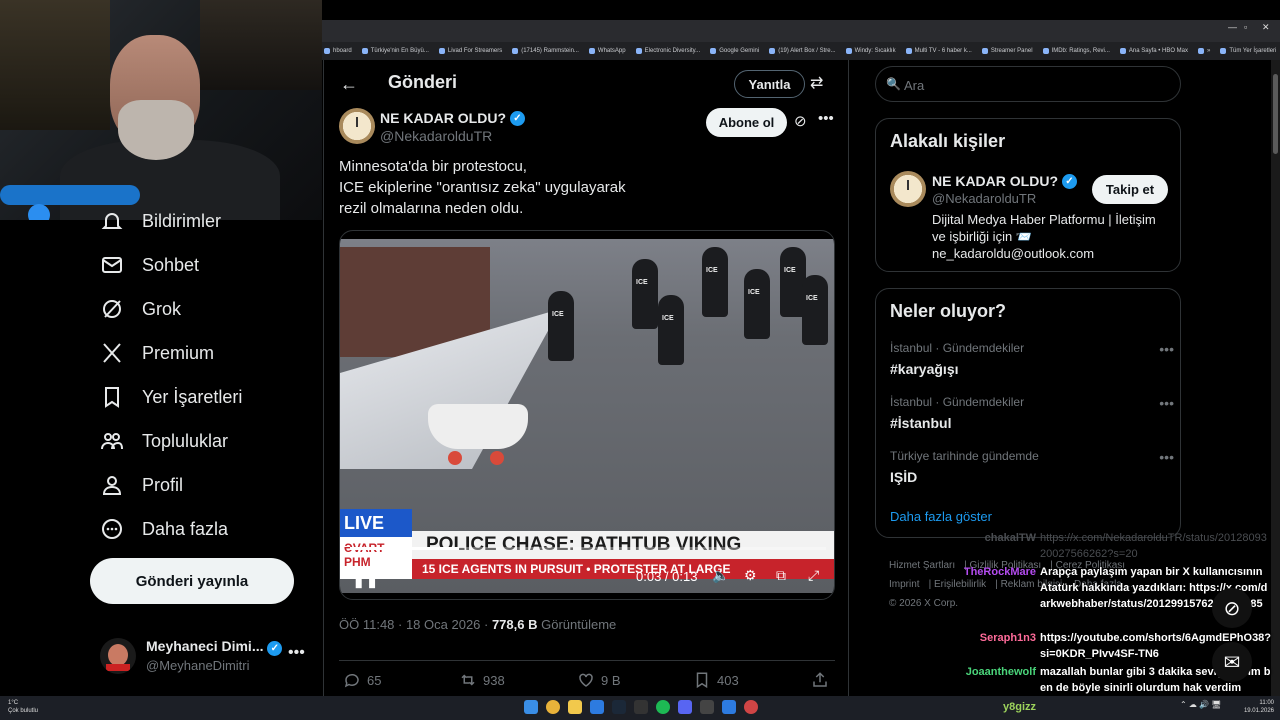  I want to click on reply-action: 65, so click(362, 680).